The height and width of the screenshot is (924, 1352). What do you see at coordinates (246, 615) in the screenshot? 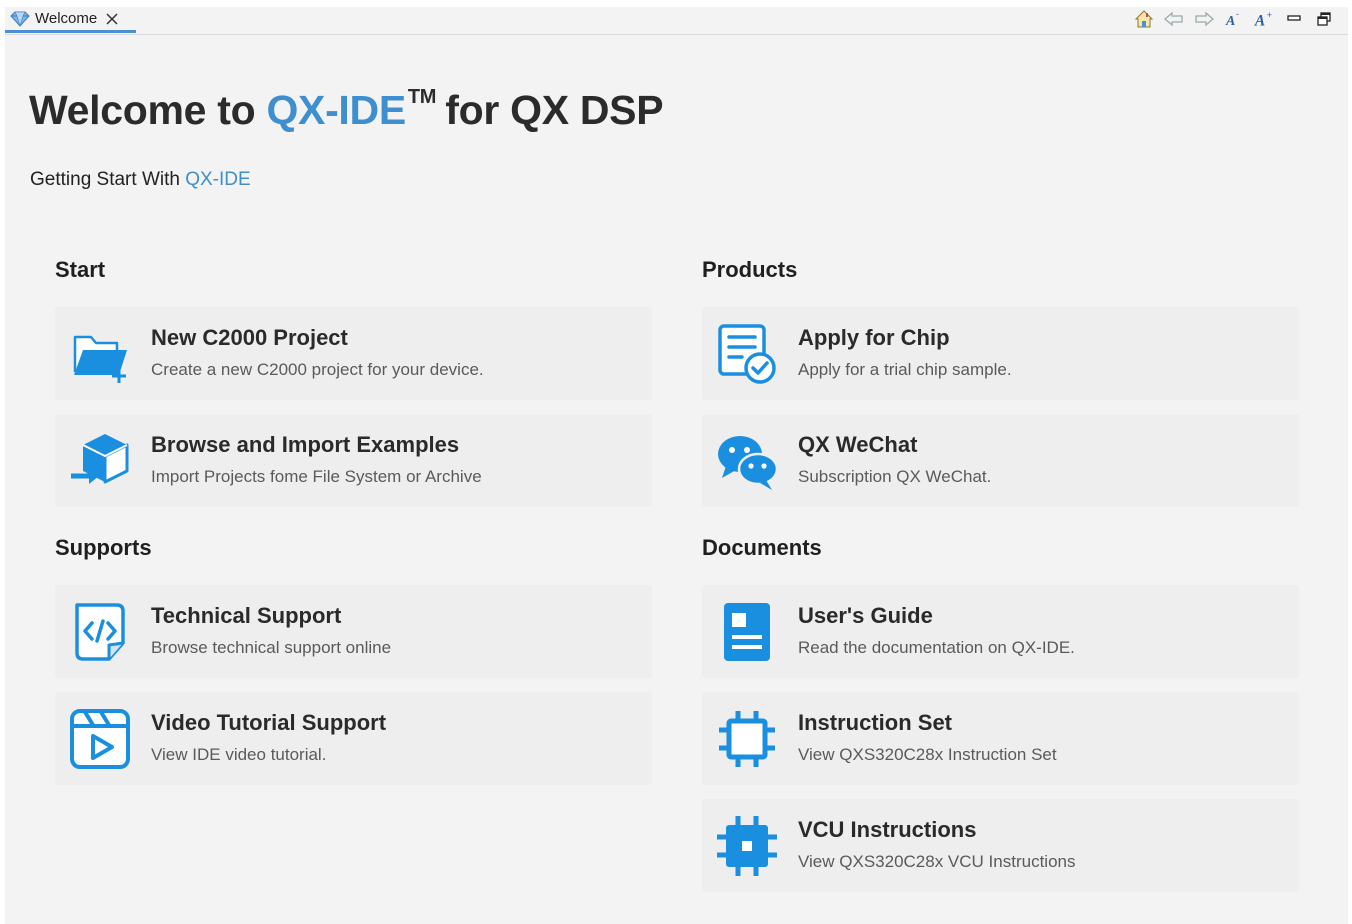
I see `card-title: Technical Support` at bounding box center [246, 615].